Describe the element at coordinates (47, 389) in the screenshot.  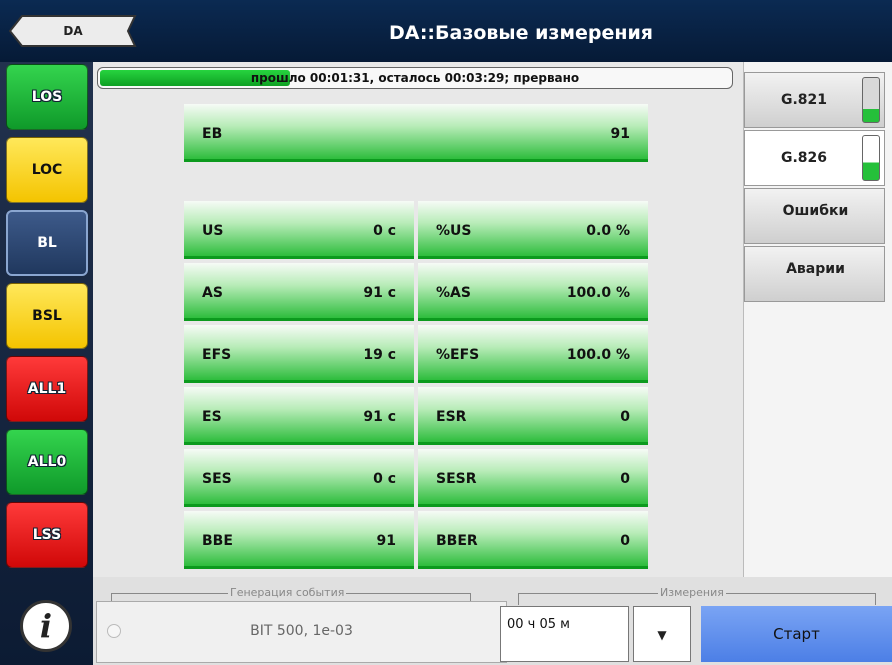
I see `sidebar-item-all1: ALL1` at that location.